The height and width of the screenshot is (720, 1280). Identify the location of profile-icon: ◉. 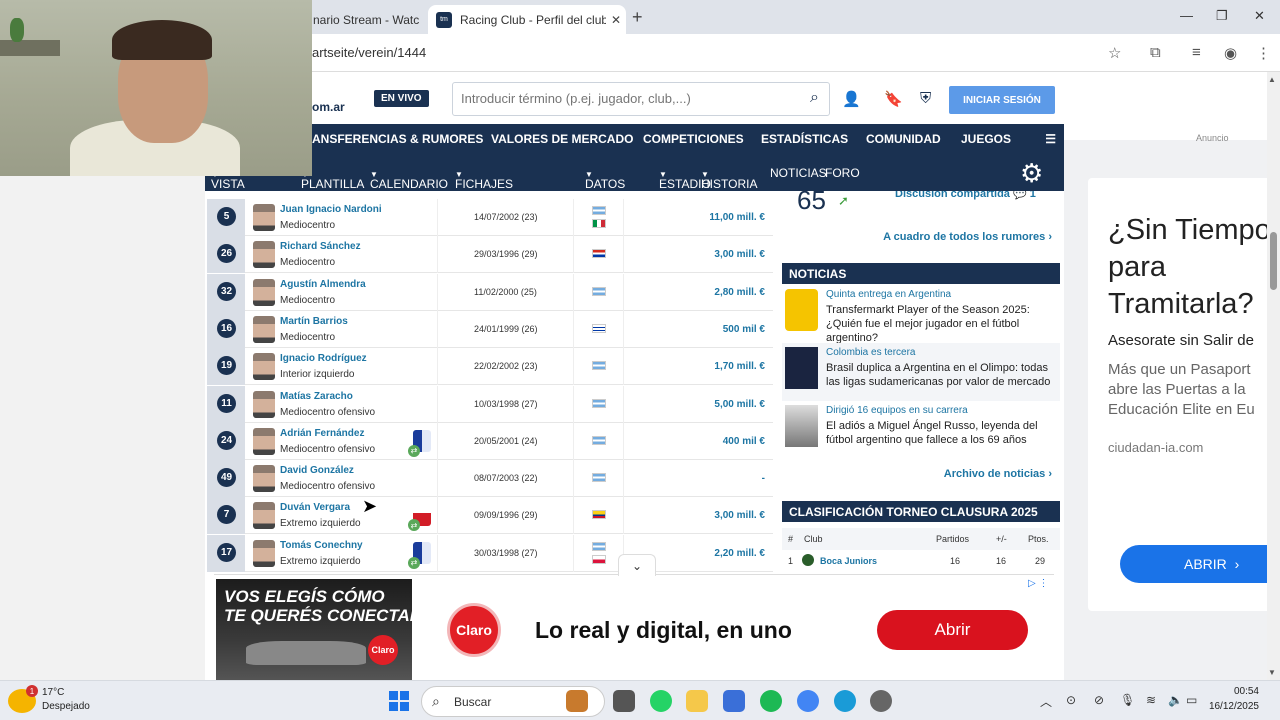
(1230, 53).